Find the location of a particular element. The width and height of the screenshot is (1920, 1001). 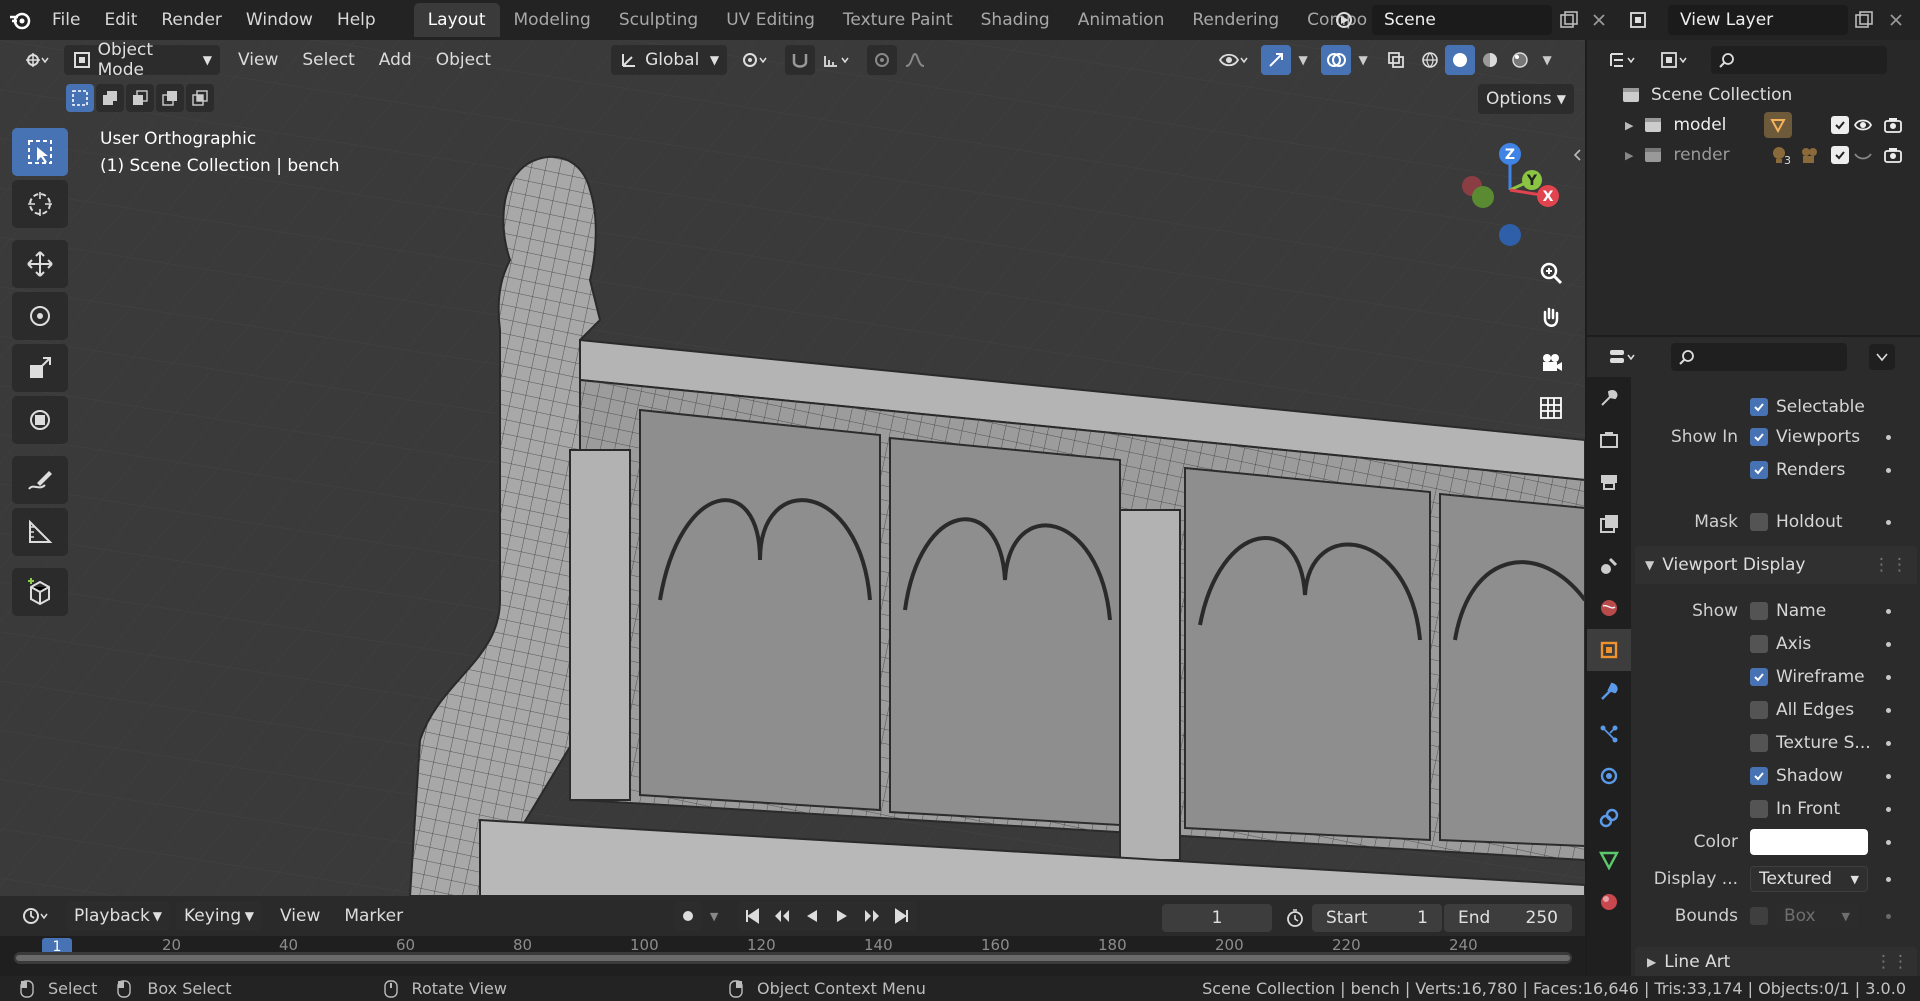

select-intersect-icon is located at coordinates (200, 98).